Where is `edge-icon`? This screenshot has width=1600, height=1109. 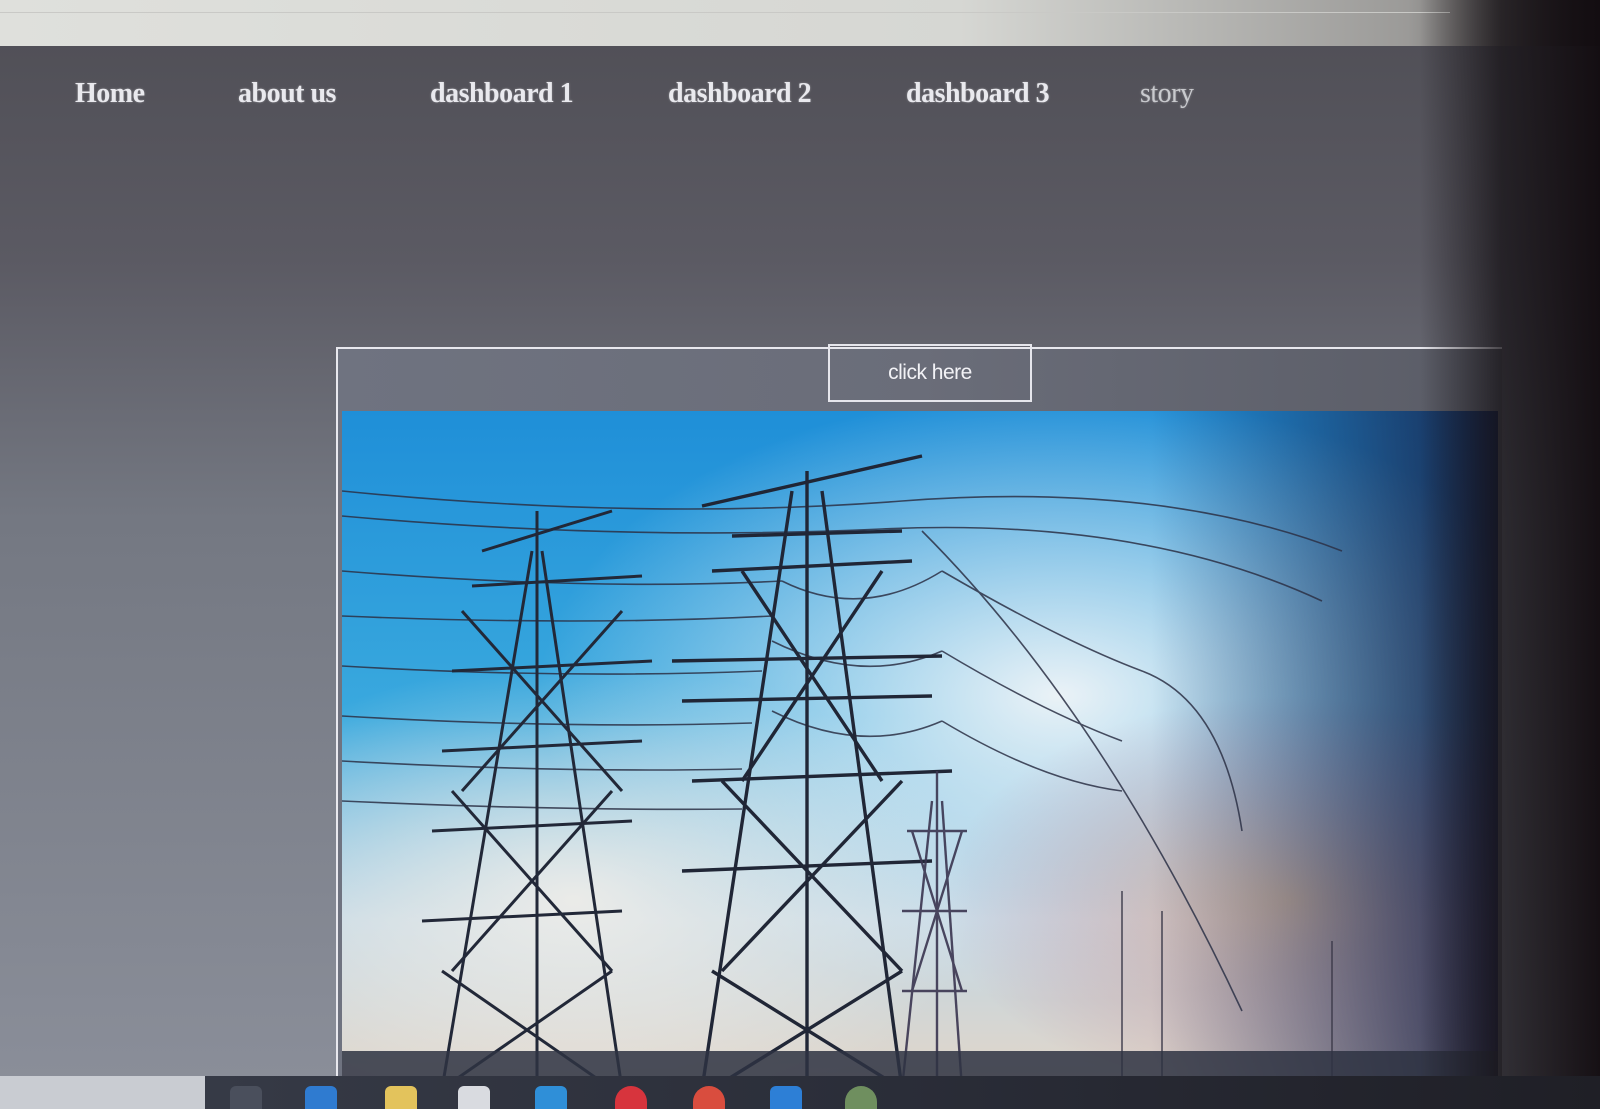 edge-icon is located at coordinates (321, 1097).